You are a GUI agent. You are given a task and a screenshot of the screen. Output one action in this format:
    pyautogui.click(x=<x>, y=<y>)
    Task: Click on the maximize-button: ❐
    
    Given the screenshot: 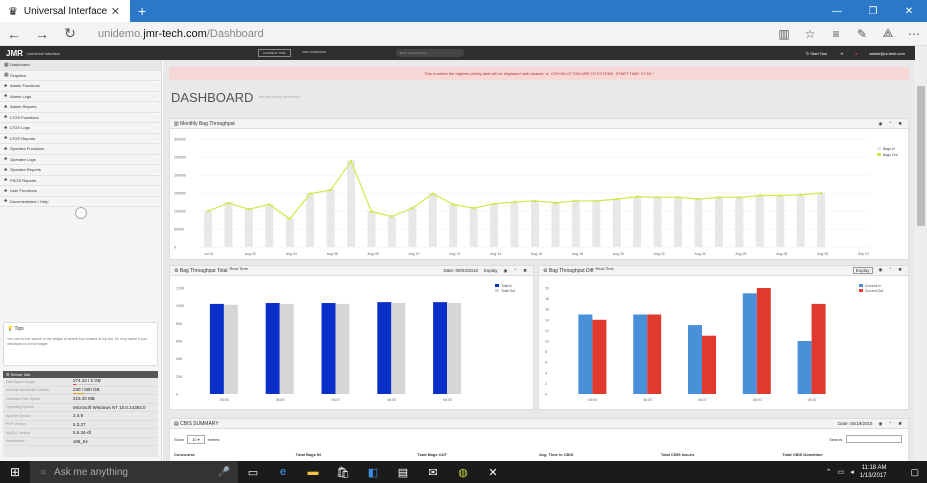 What is the action you would take?
    pyautogui.click(x=873, y=11)
    